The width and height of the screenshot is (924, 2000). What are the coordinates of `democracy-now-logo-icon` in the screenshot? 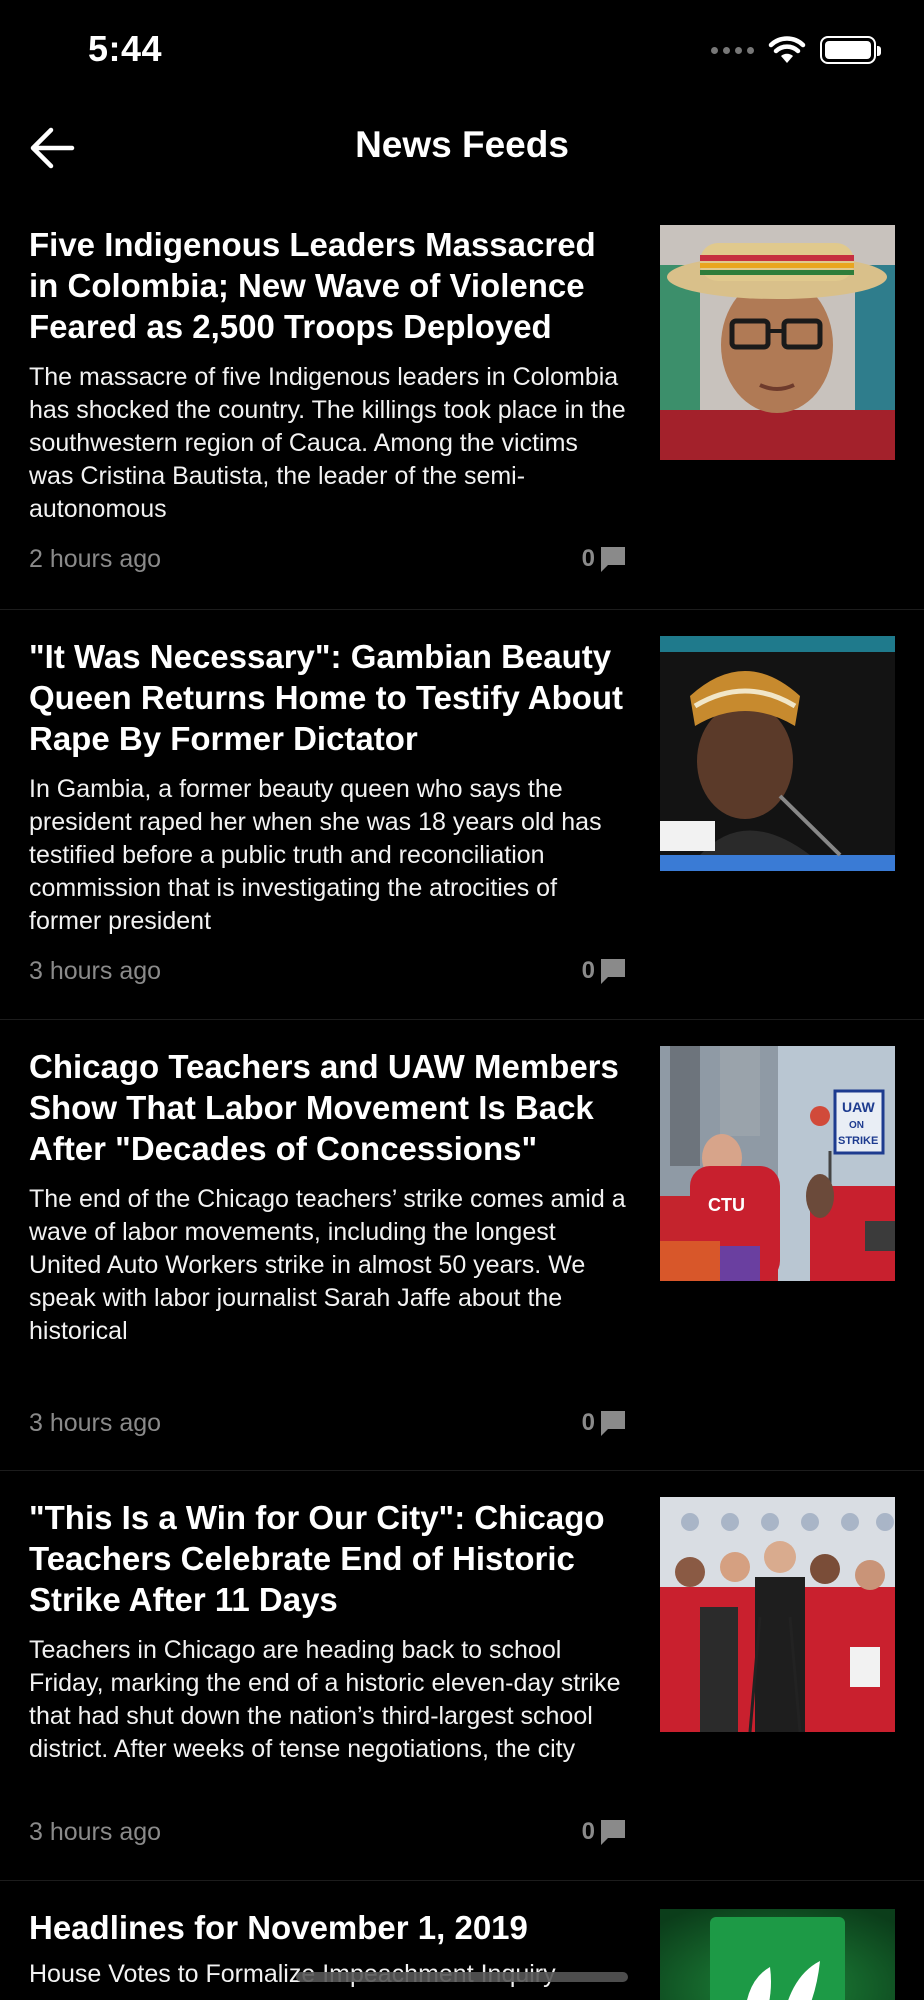 It's located at (777, 1954).